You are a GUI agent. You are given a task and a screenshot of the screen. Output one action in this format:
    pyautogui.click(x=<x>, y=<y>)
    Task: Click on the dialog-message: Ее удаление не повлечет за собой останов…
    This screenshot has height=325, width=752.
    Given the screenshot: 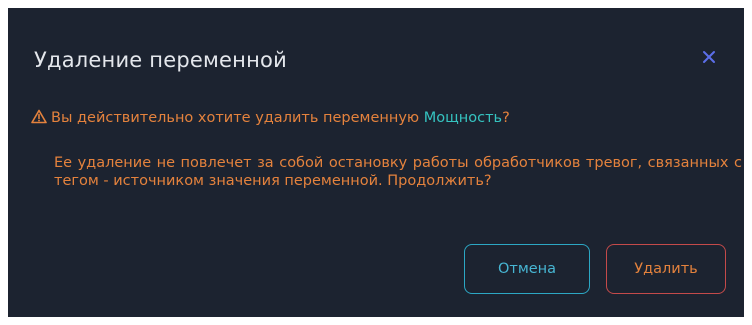 What is the action you would take?
    pyautogui.click(x=398, y=172)
    